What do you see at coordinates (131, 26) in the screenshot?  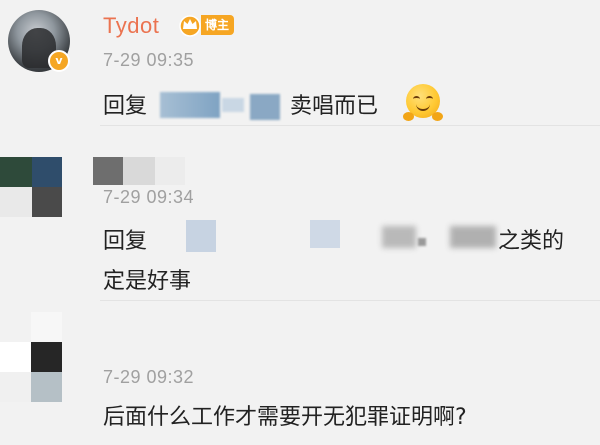 I see `username: Tydot` at bounding box center [131, 26].